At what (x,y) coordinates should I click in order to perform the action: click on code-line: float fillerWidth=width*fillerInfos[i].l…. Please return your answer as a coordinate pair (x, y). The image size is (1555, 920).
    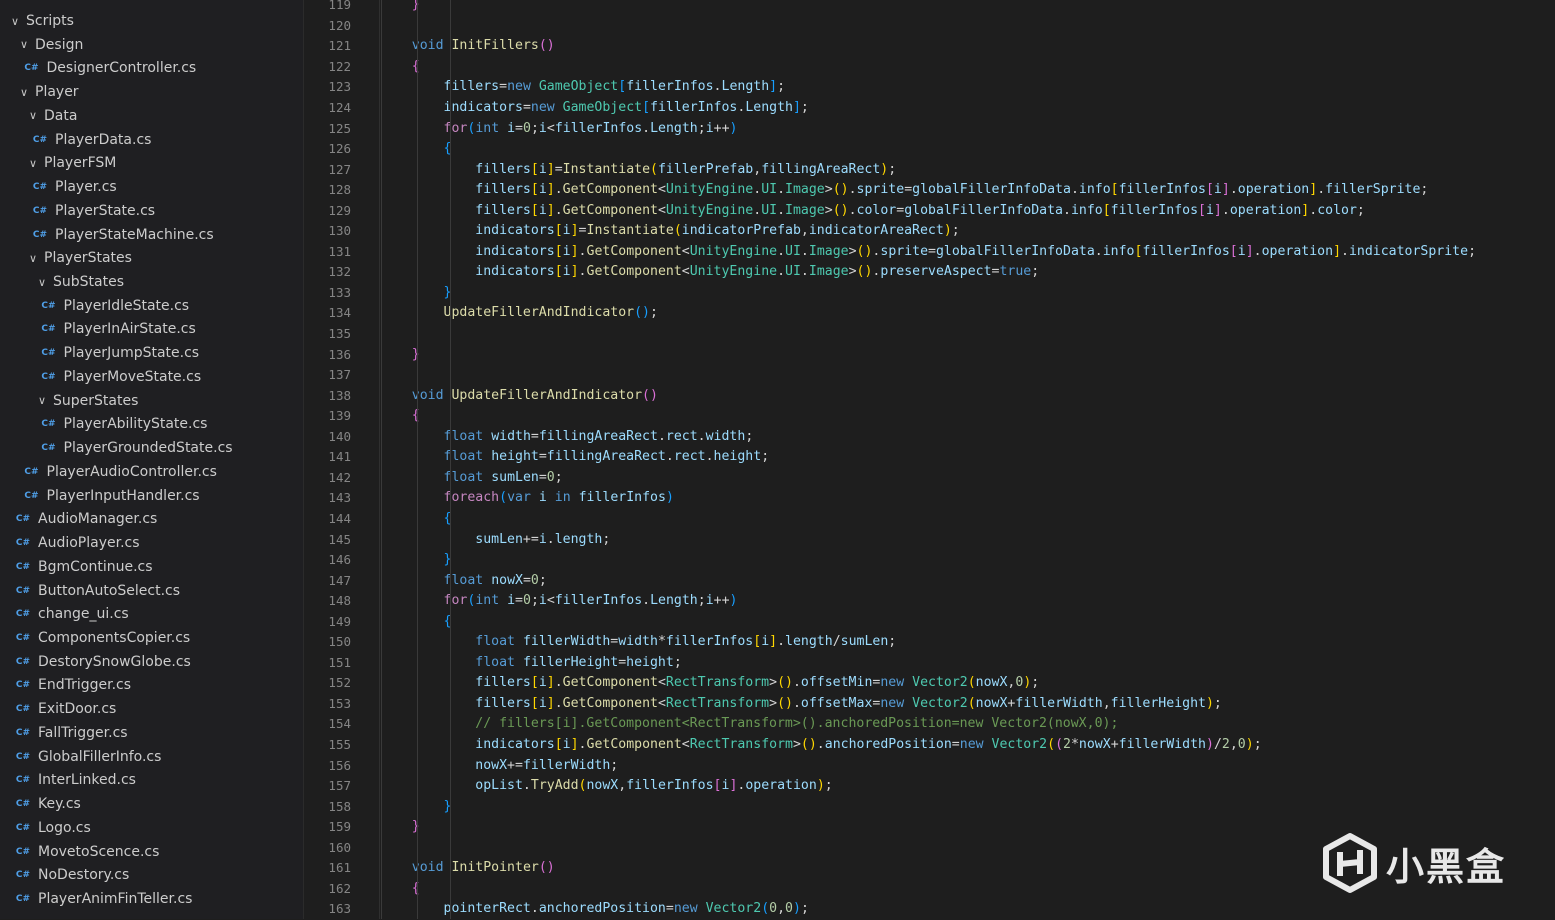
    Looking at the image, I should click on (638, 642).